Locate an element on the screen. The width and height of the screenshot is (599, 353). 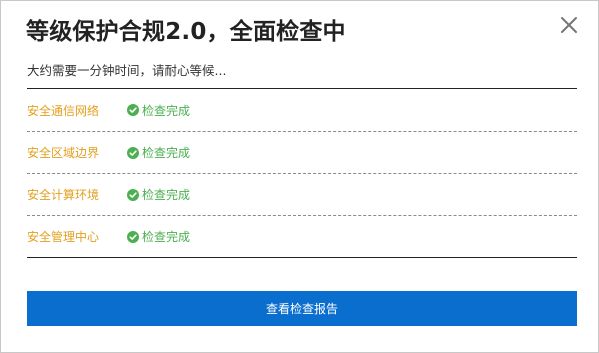
check-item-label: 安全计算环境 is located at coordinates (63, 195).